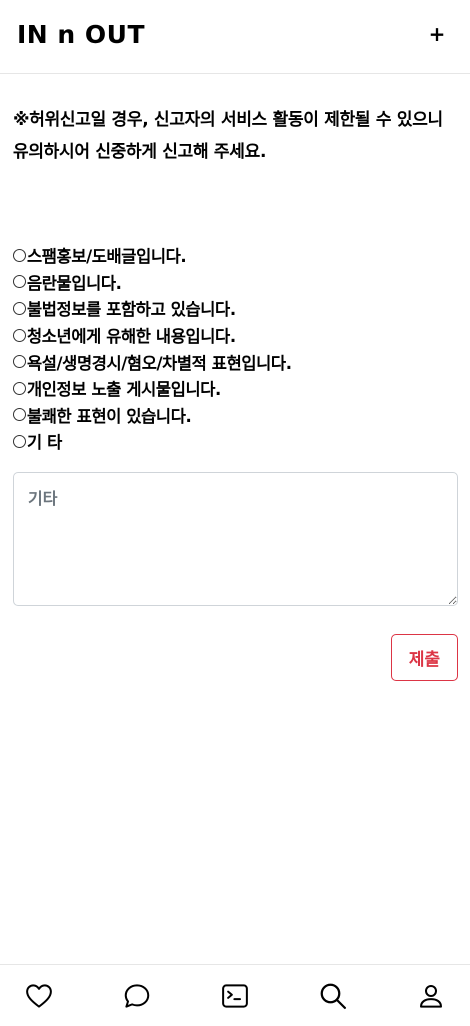 This screenshot has height=1026, width=470. Describe the element at coordinates (437, 34) in the screenshot. I see `add-post-button: +` at that location.